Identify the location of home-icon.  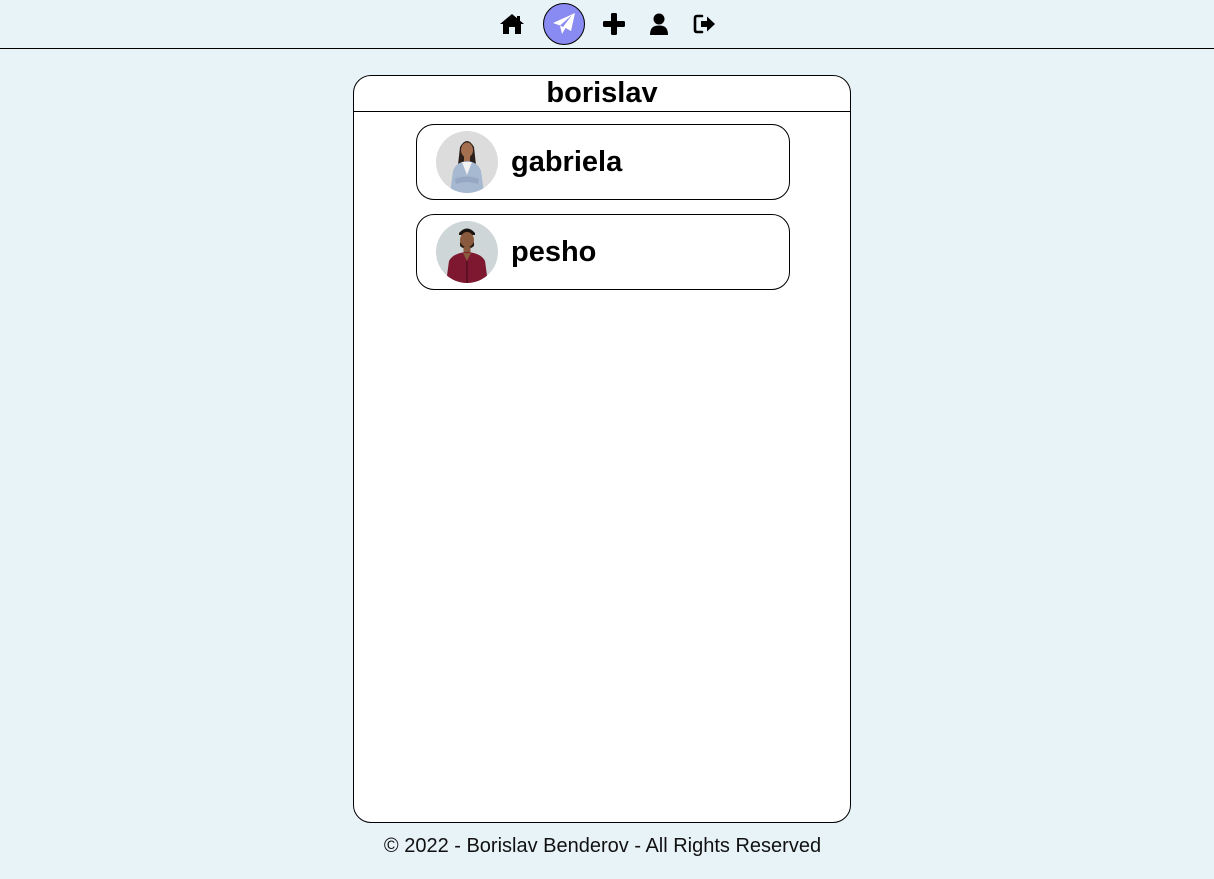
(512, 24).